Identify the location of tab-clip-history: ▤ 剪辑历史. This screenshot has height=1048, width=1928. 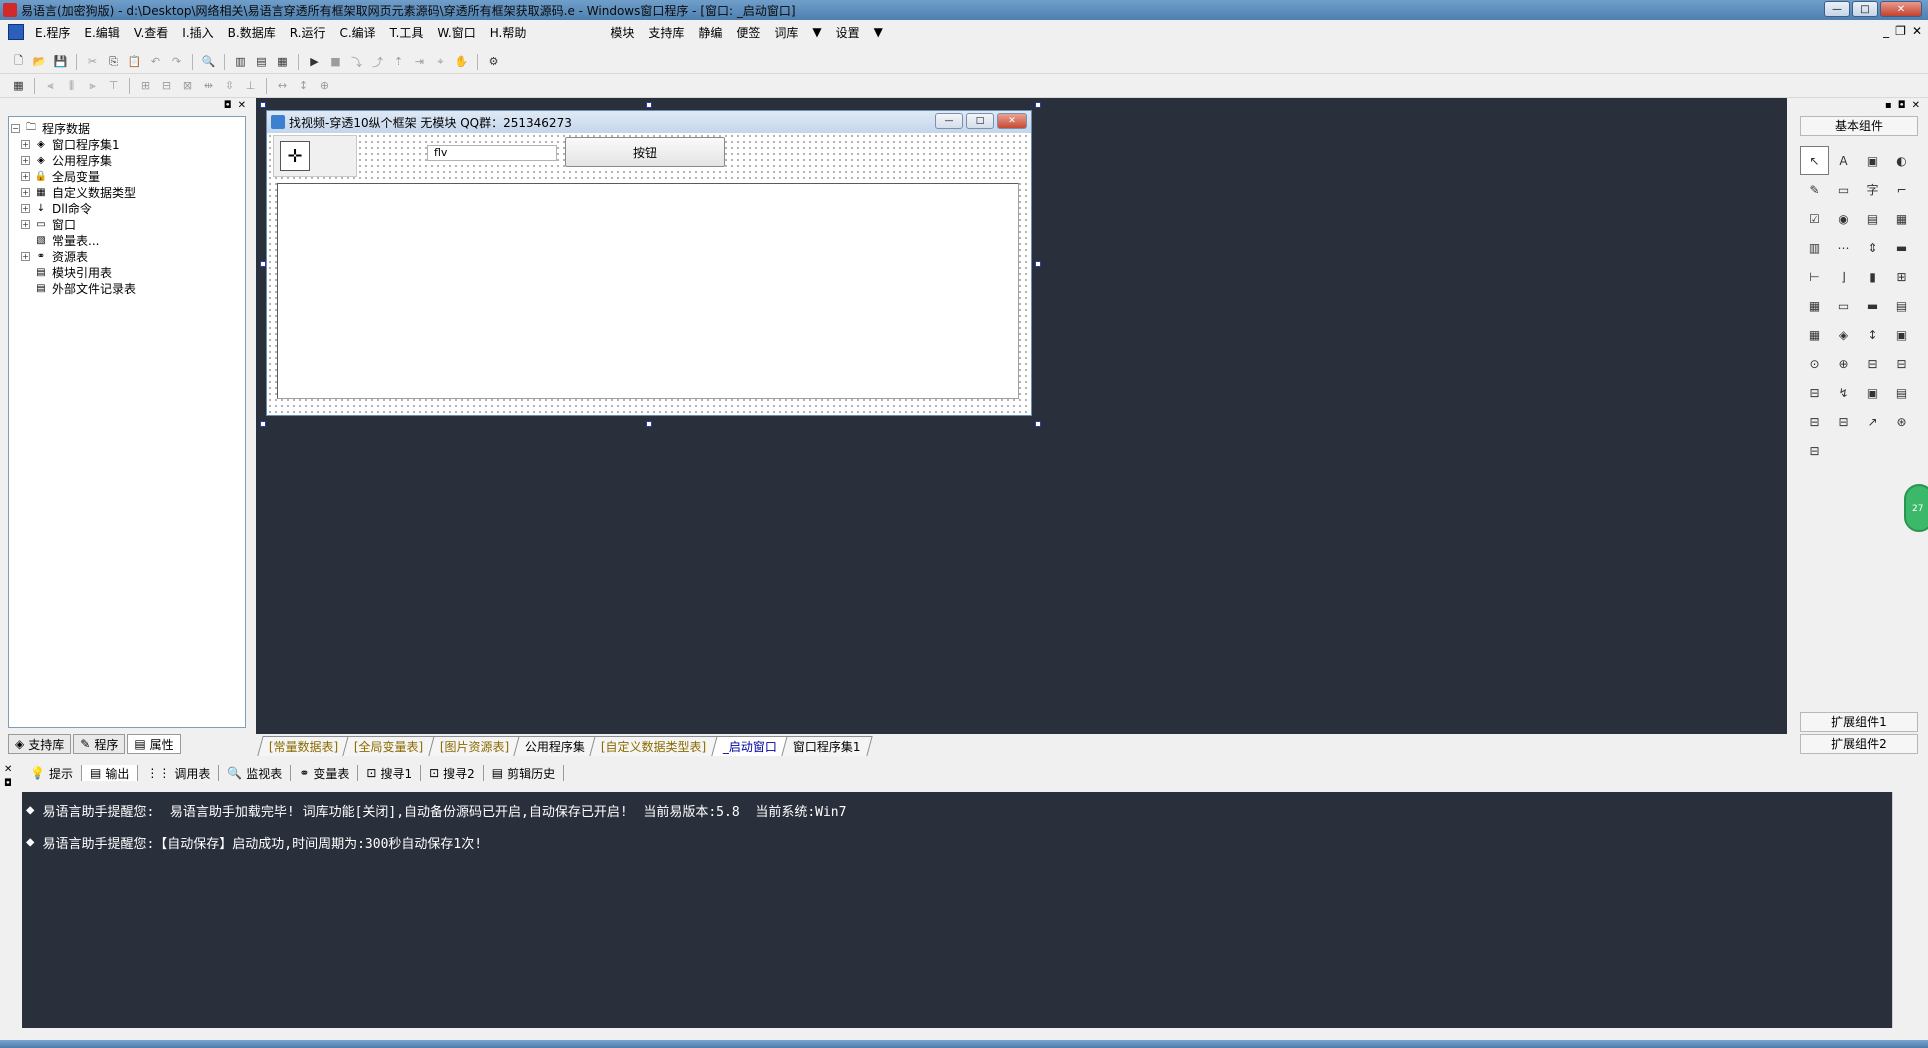
(524, 773).